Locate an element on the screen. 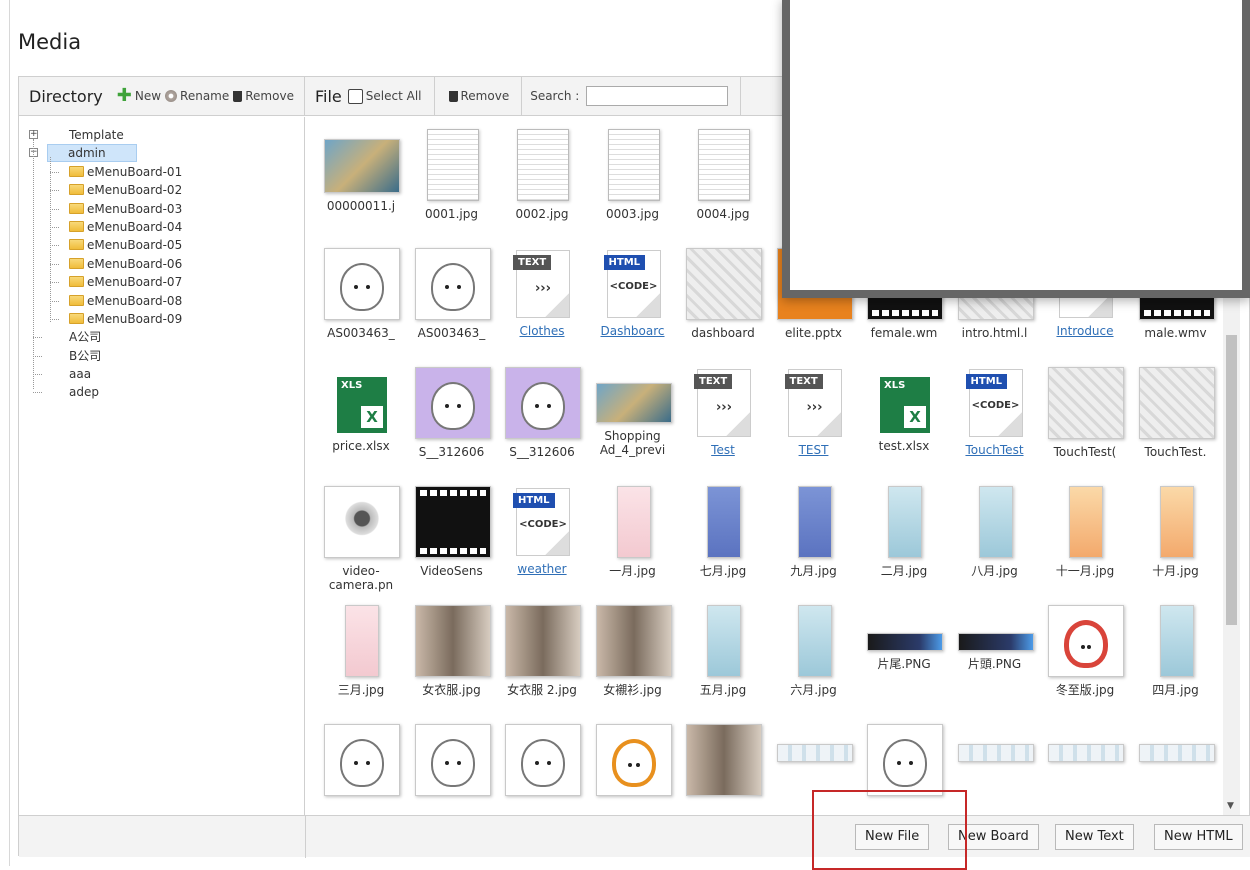 The width and height of the screenshot is (1250, 870). rename-folder-button: Rename is located at coordinates (197, 96).